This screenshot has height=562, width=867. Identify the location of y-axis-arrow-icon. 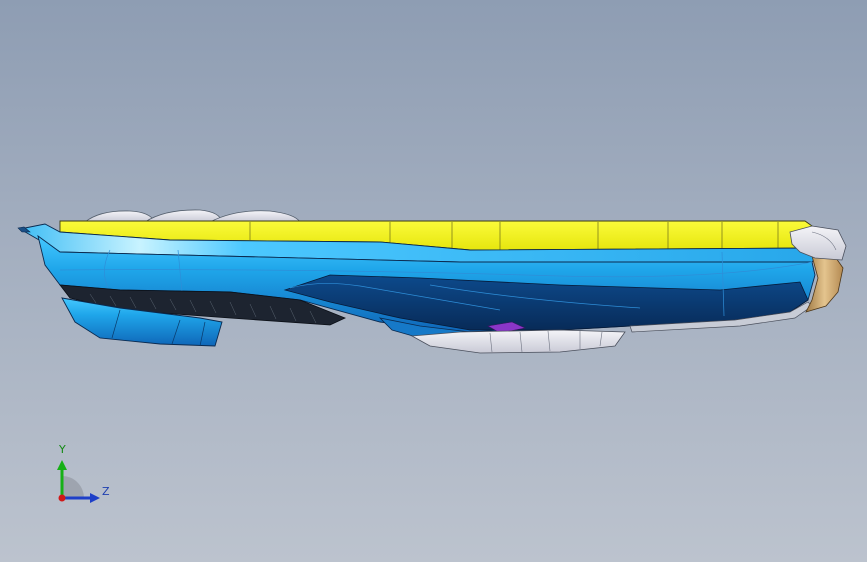
(62, 465).